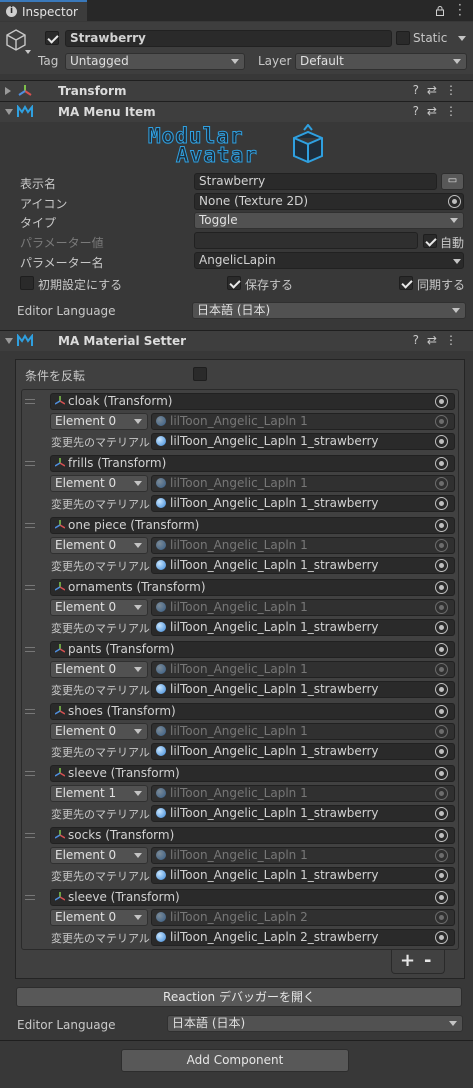 The height and width of the screenshot is (1088, 473). I want to click on default-checkbox, so click(27, 283).